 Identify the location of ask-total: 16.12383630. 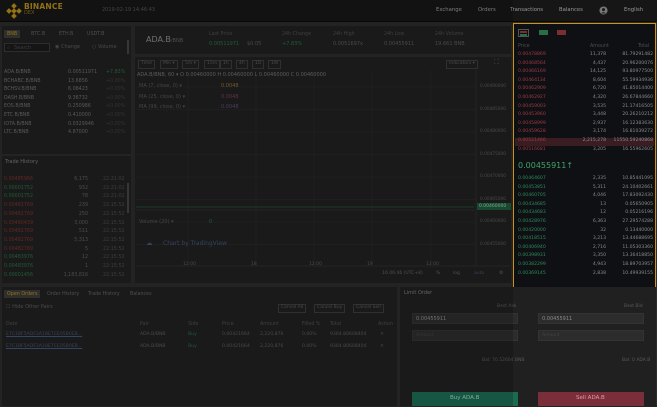
(637, 123).